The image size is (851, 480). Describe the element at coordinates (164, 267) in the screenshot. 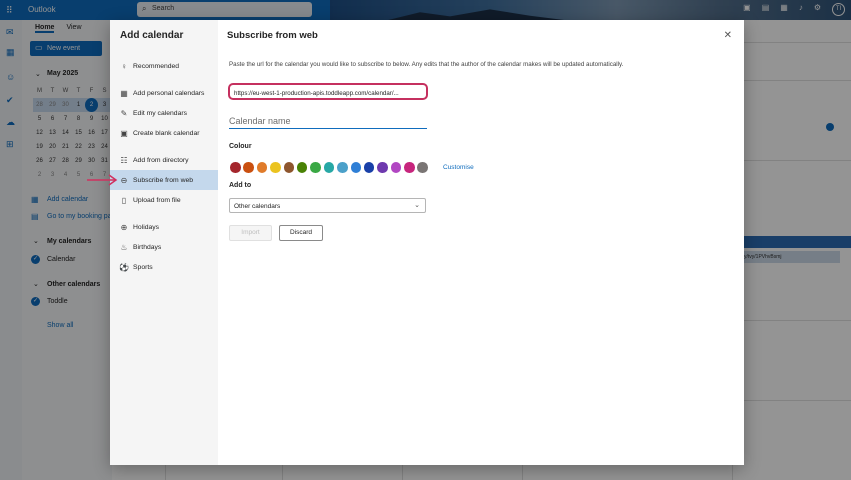

I see `sidebar-item-sports: ⚽ Sports` at that location.